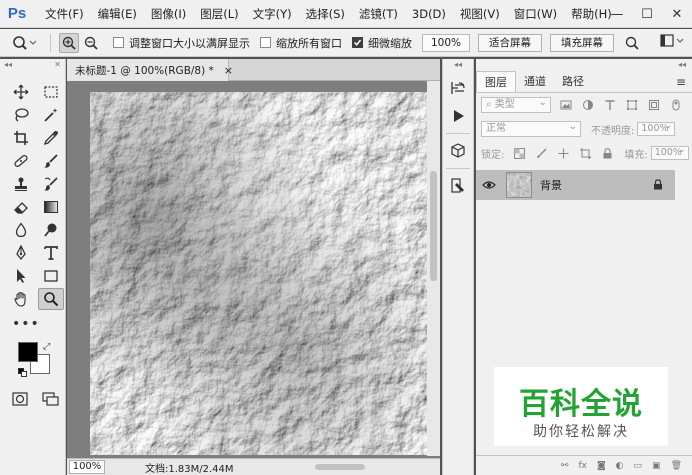 This screenshot has height=475, width=692. I want to click on fx-icon: fx, so click(582, 466).